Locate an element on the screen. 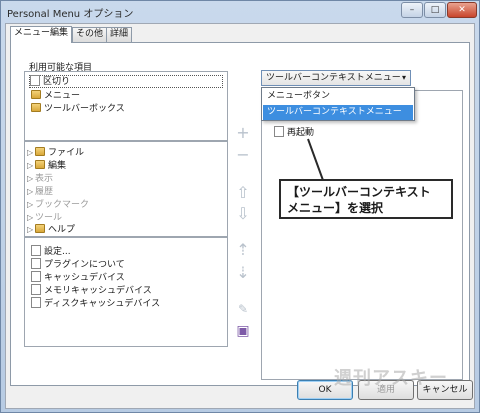  list-item-label: 区切り is located at coordinates (57, 82).